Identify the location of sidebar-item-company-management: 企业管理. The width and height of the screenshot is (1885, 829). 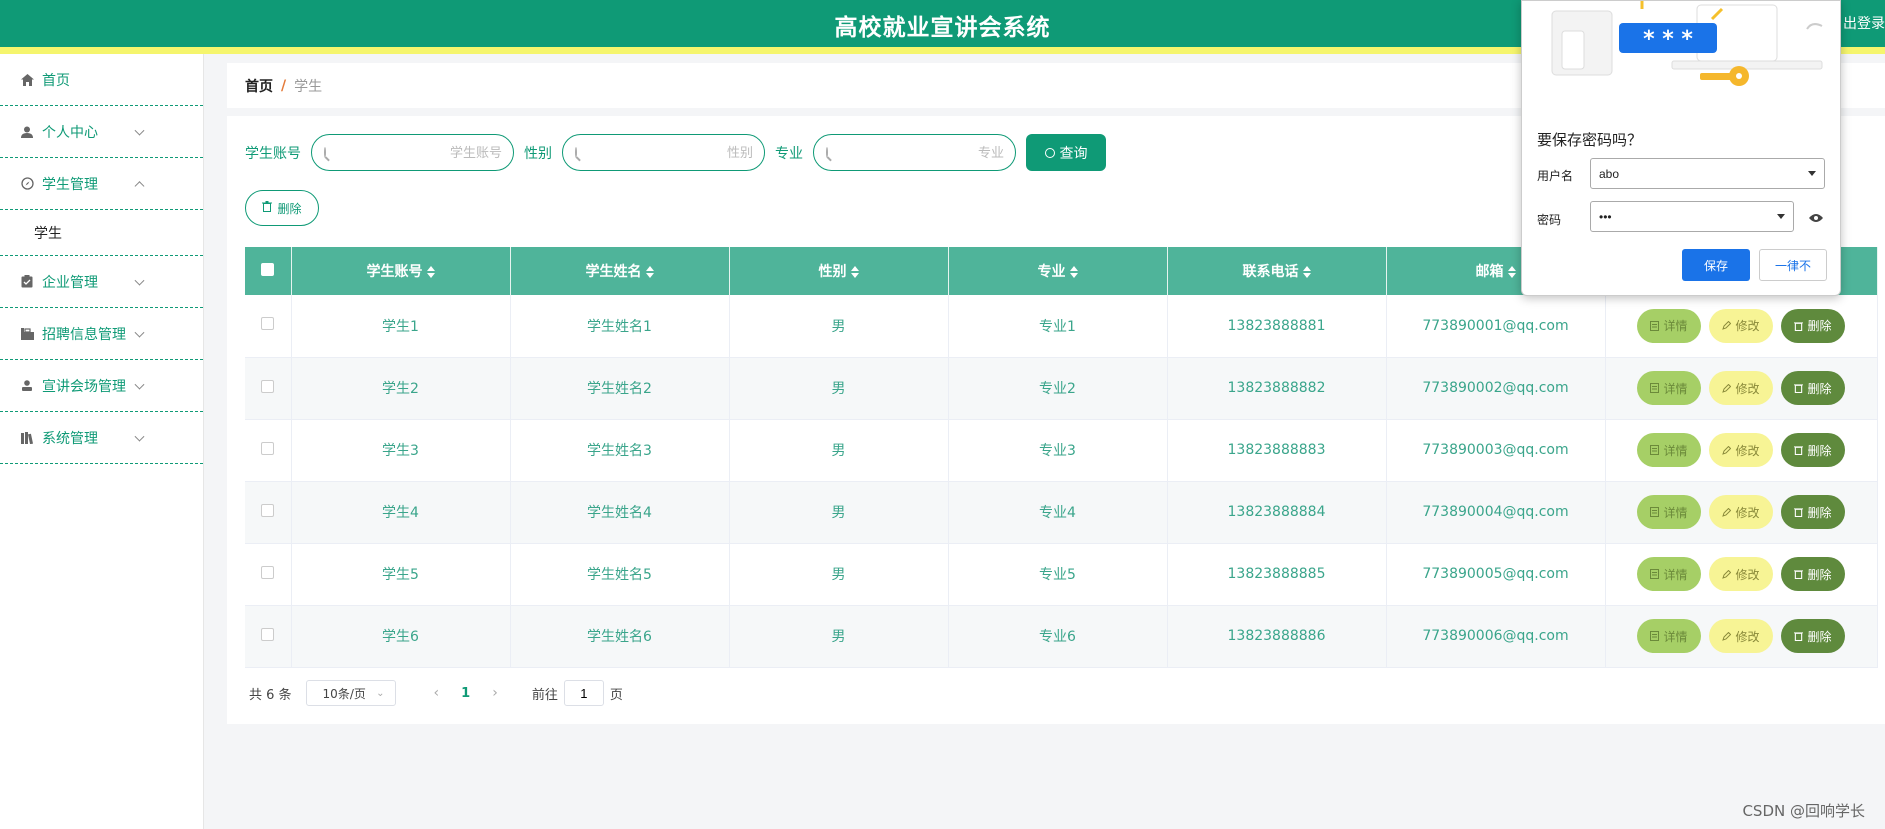
(101, 282).